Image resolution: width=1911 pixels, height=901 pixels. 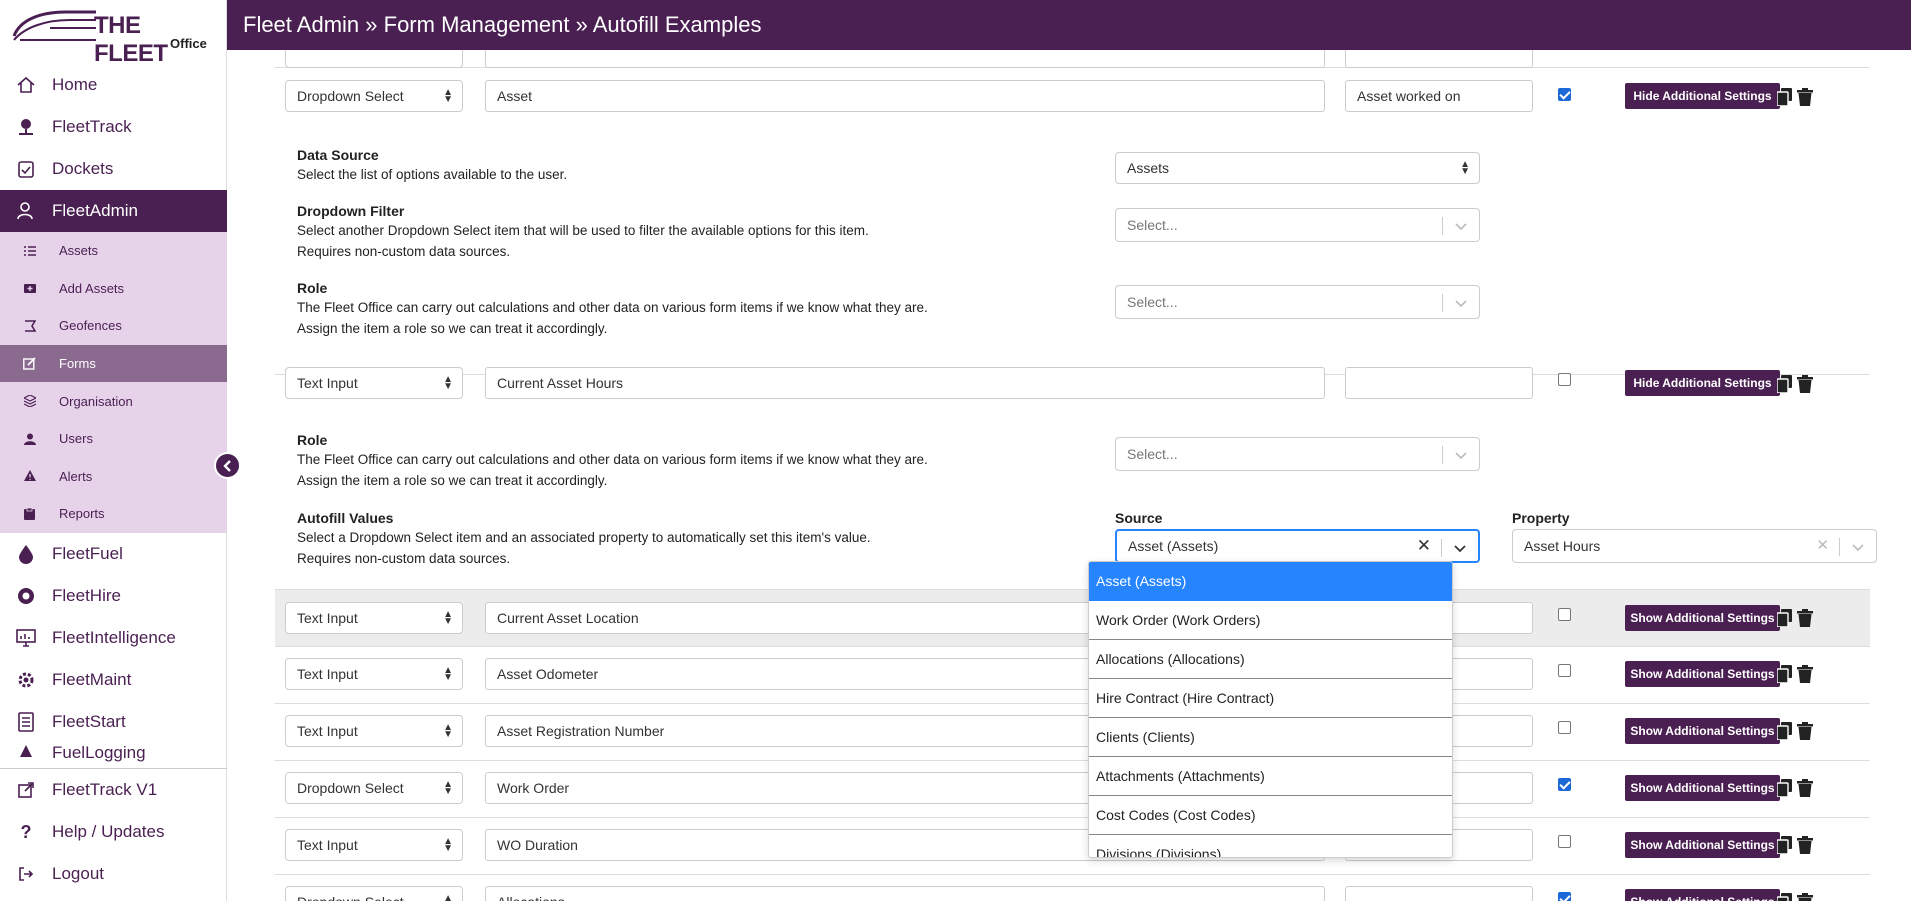 I want to click on nav-item-home: Home, so click(x=113, y=85).